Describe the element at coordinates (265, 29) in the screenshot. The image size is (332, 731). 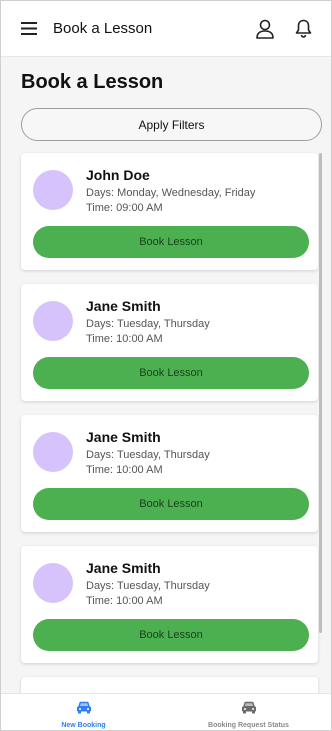
I see `person-icon` at that location.